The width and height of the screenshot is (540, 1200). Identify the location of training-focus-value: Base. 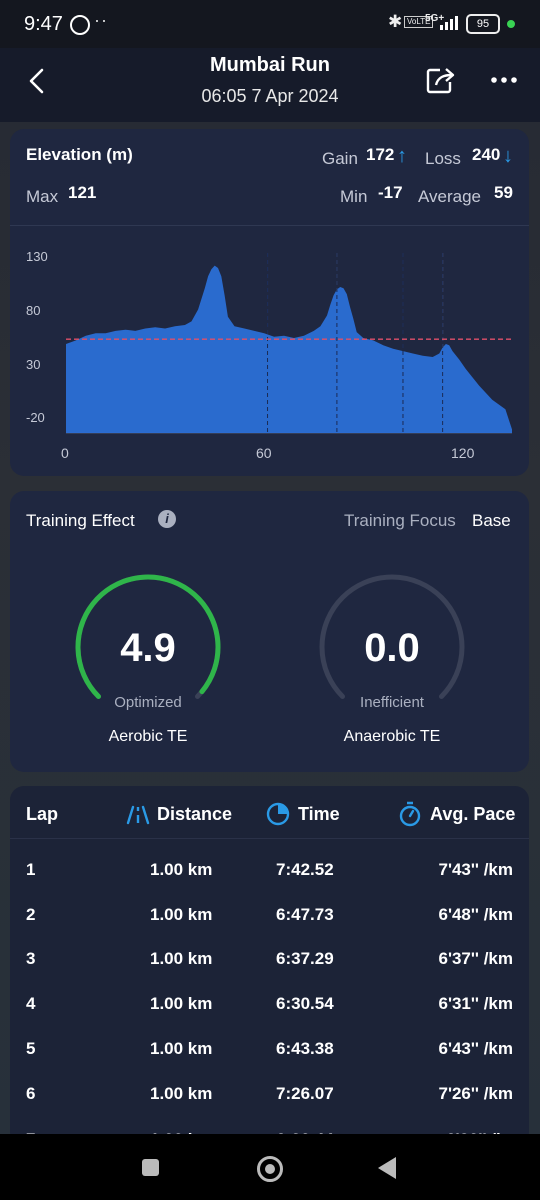
(491, 520).